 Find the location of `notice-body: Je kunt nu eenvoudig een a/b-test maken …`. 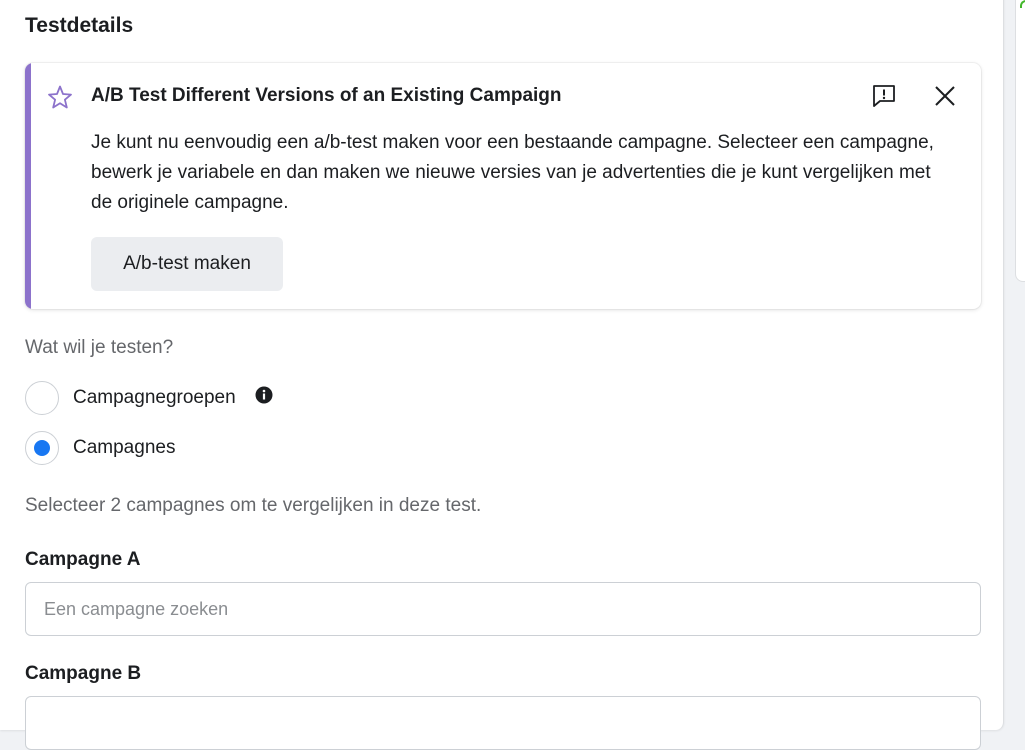

notice-body: Je kunt nu eenvoudig een a/b-test maken … is located at coordinates (512, 172).